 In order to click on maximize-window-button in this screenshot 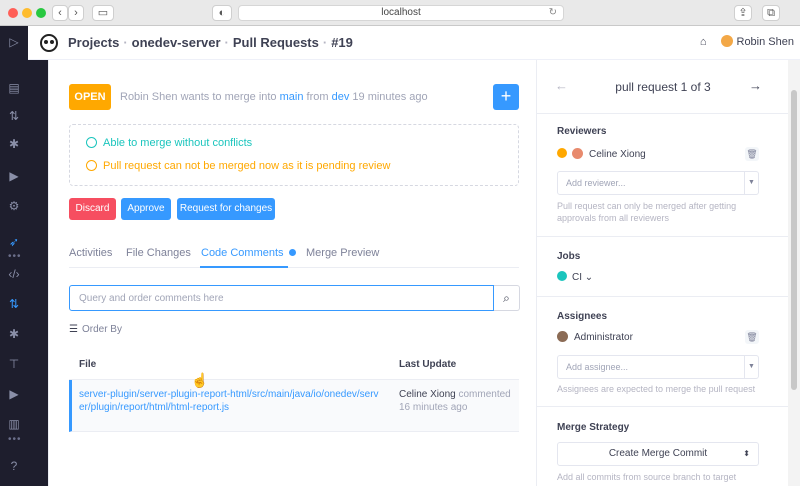, I will do `click(41, 13)`.